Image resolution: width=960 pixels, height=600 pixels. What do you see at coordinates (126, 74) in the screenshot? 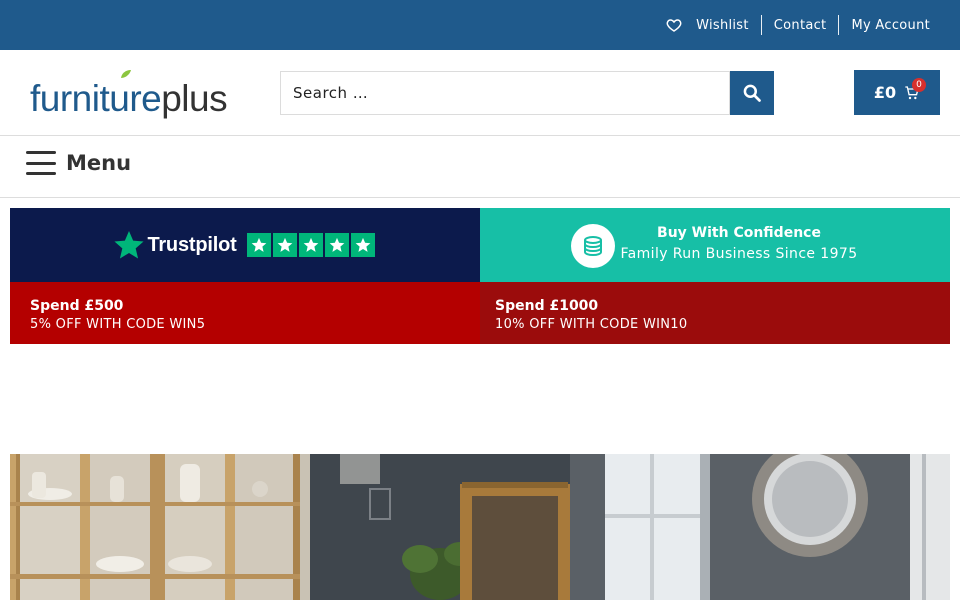
I see `leaf-icon` at bounding box center [126, 74].